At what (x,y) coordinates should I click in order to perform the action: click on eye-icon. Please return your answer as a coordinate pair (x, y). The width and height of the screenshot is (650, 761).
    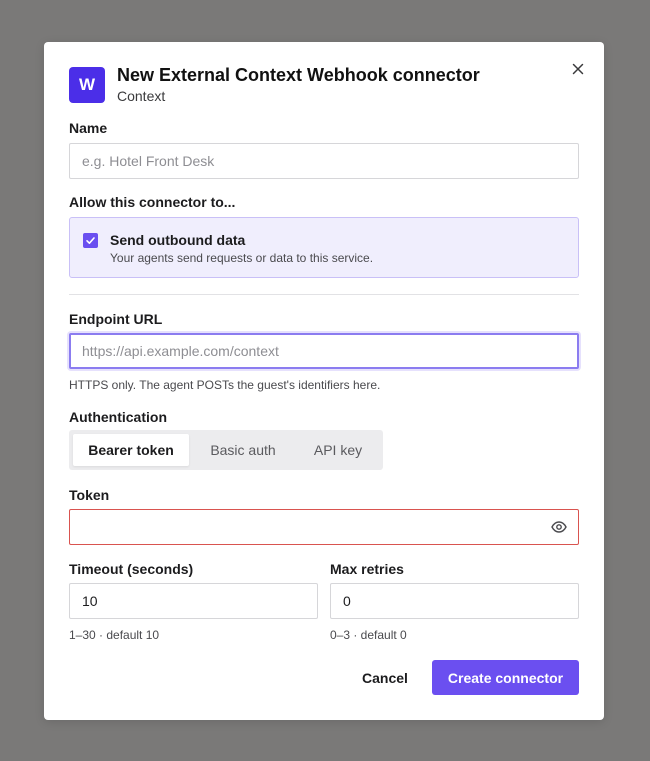
    Looking at the image, I should click on (559, 527).